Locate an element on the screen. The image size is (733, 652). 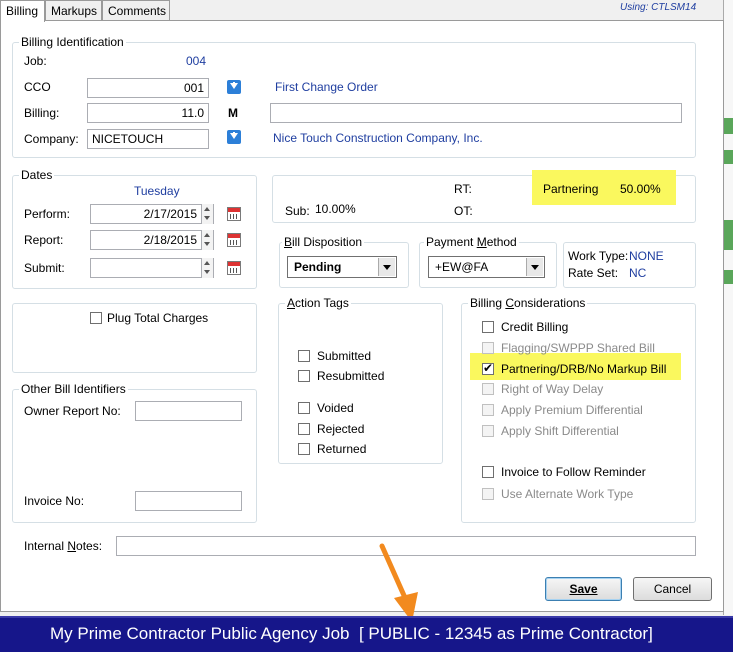
work-type-label: Work Type: is located at coordinates (598, 256).